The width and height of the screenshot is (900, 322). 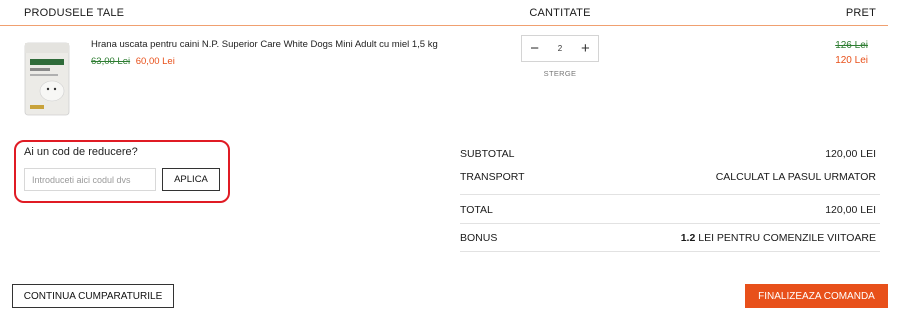 I want to click on bonus-amount: 1.2, so click(x=688, y=238).